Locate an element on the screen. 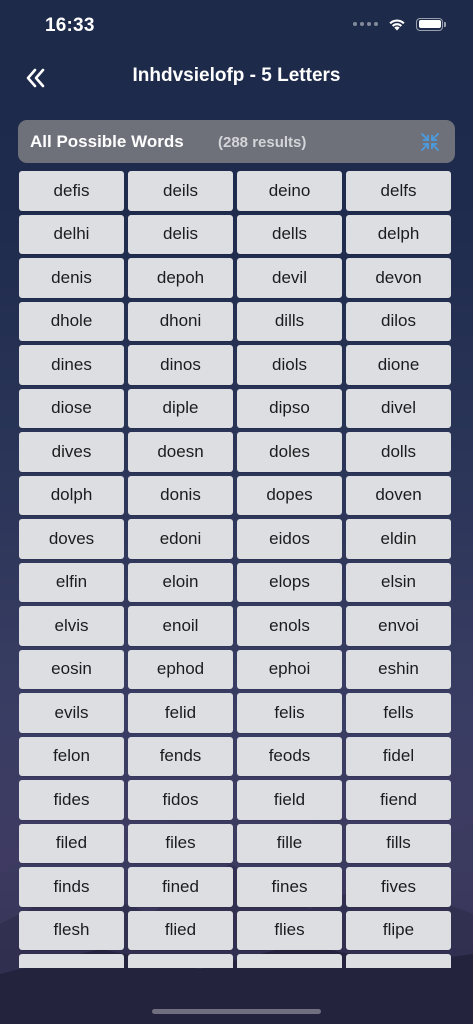 The width and height of the screenshot is (473, 1024). word-cell: felis is located at coordinates (289, 713).